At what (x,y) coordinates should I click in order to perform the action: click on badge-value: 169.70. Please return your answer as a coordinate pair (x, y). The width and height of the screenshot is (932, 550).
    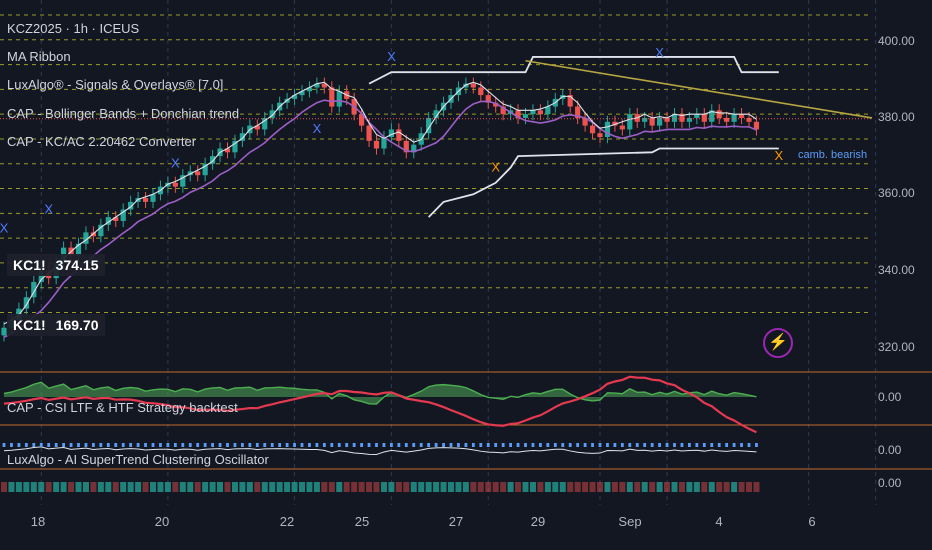
    Looking at the image, I should click on (77, 325).